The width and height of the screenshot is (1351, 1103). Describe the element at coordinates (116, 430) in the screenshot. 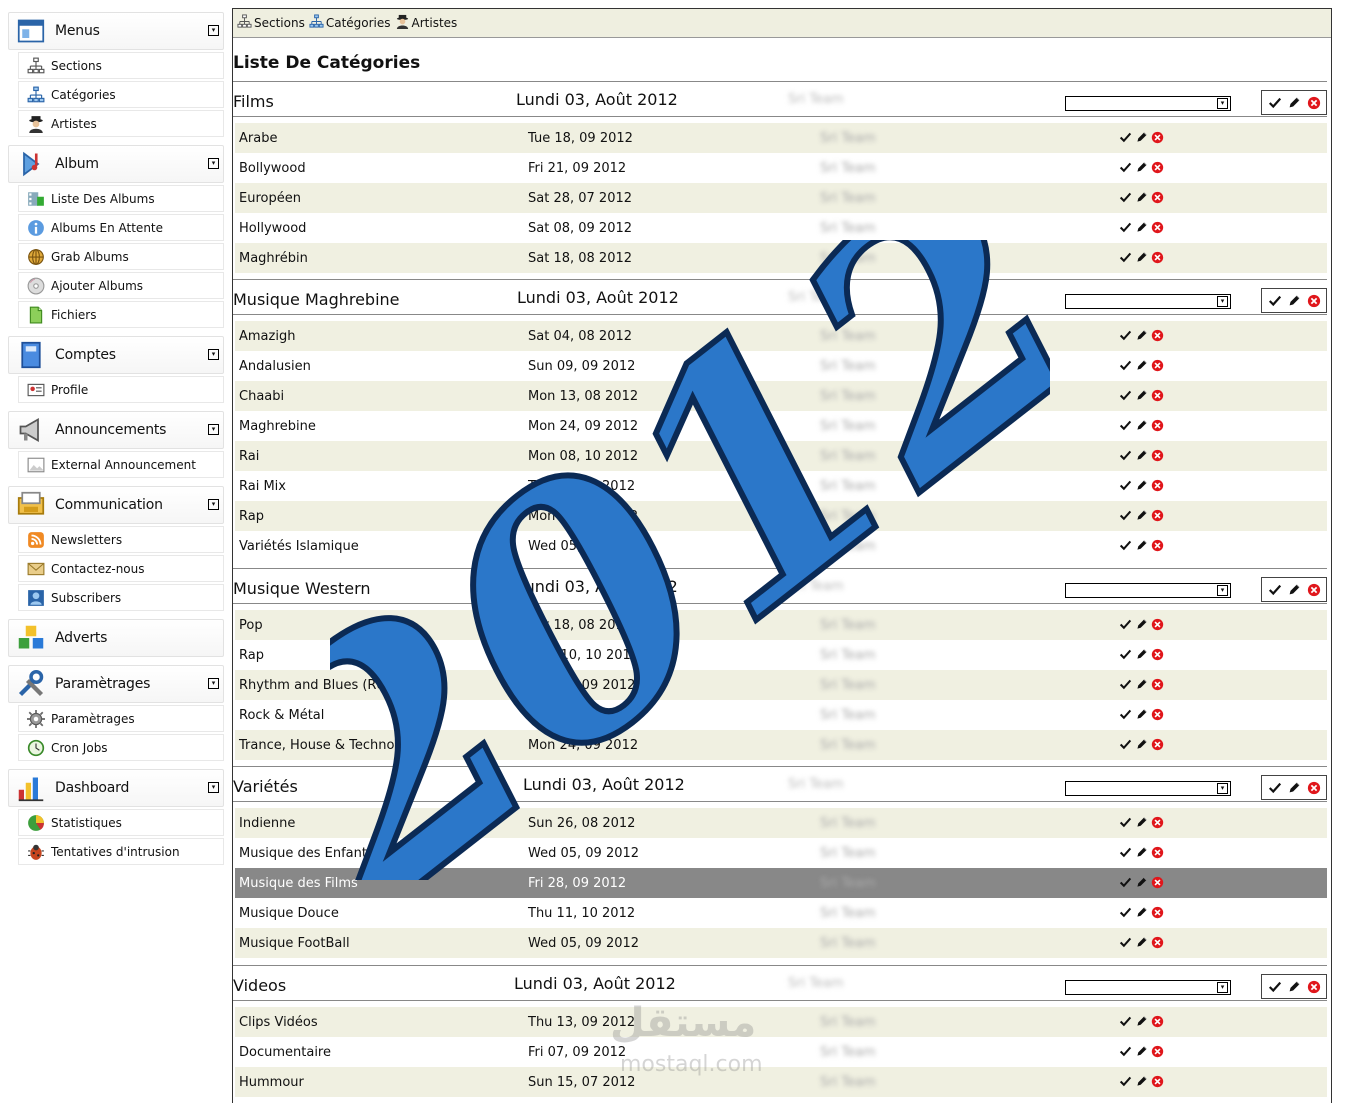

I see `sidebar-group-announcements: Announcements ▾` at that location.